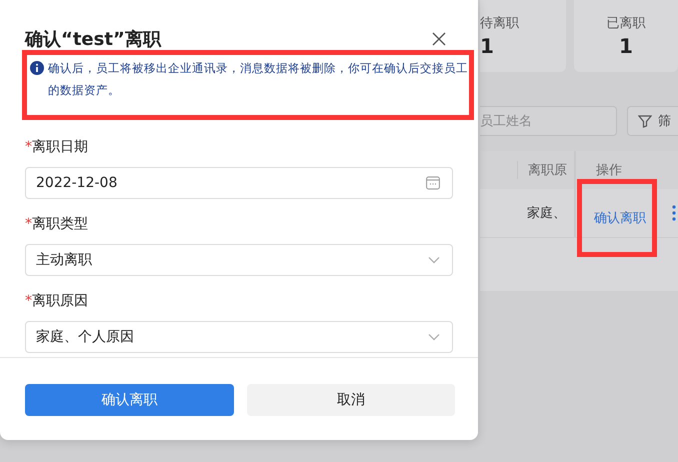  I want to click on field-label: *离职原因, so click(57, 301).